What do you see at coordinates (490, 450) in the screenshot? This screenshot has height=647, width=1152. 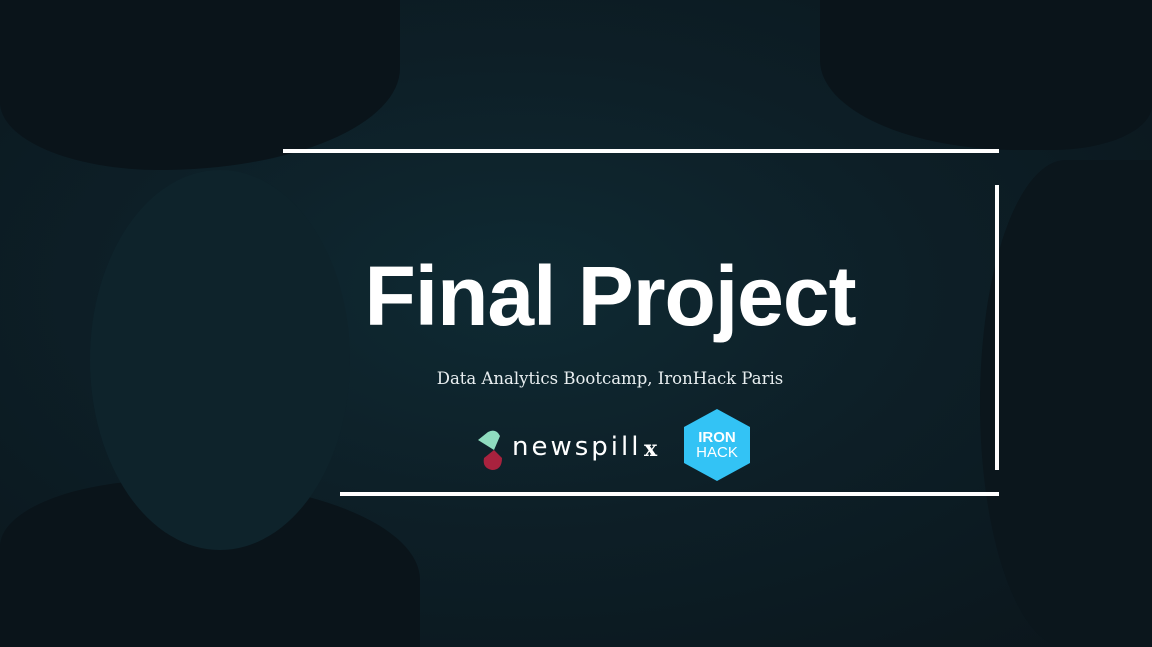 I see `newspill-pill-icon` at bounding box center [490, 450].